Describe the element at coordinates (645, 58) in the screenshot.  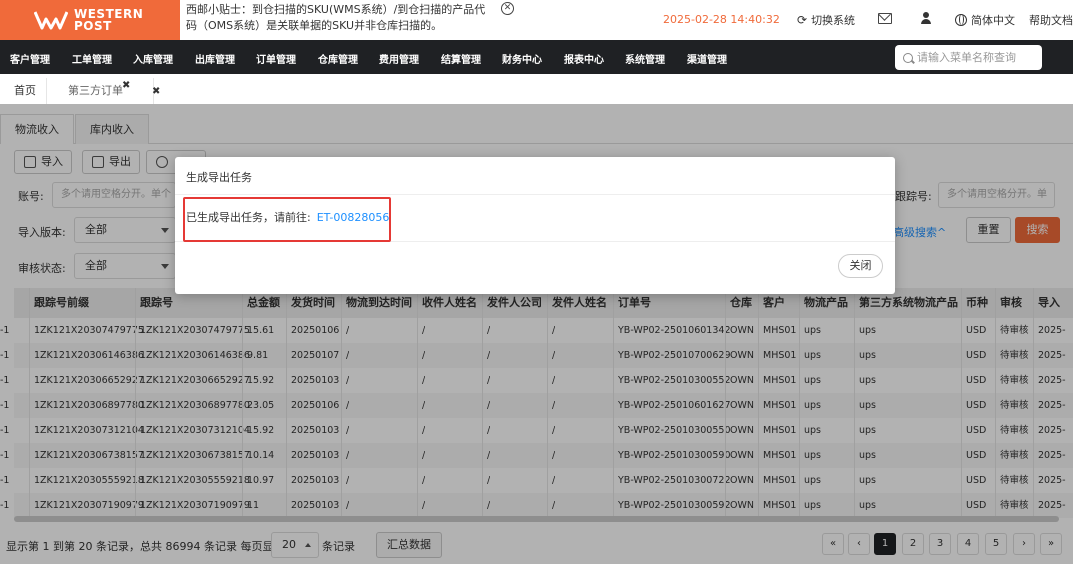
I see `nav-item-system: 系统管理` at that location.